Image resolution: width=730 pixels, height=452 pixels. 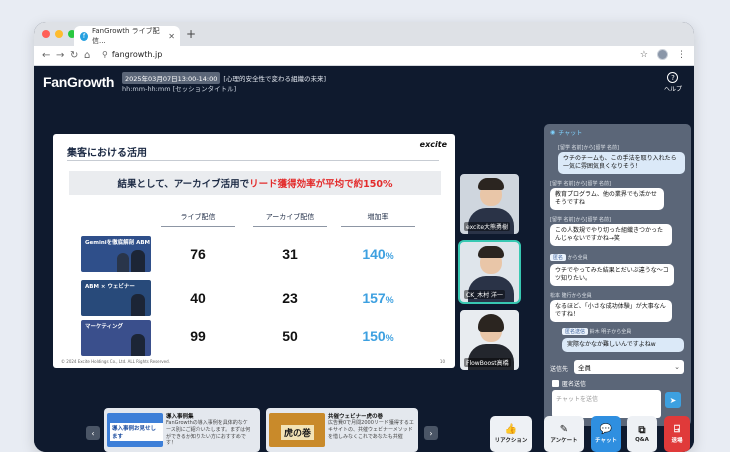 What do you see at coordinates (321, 184) in the screenshot?
I see `headline-highlight: リード獲得効率が平均で約150%` at bounding box center [321, 184].